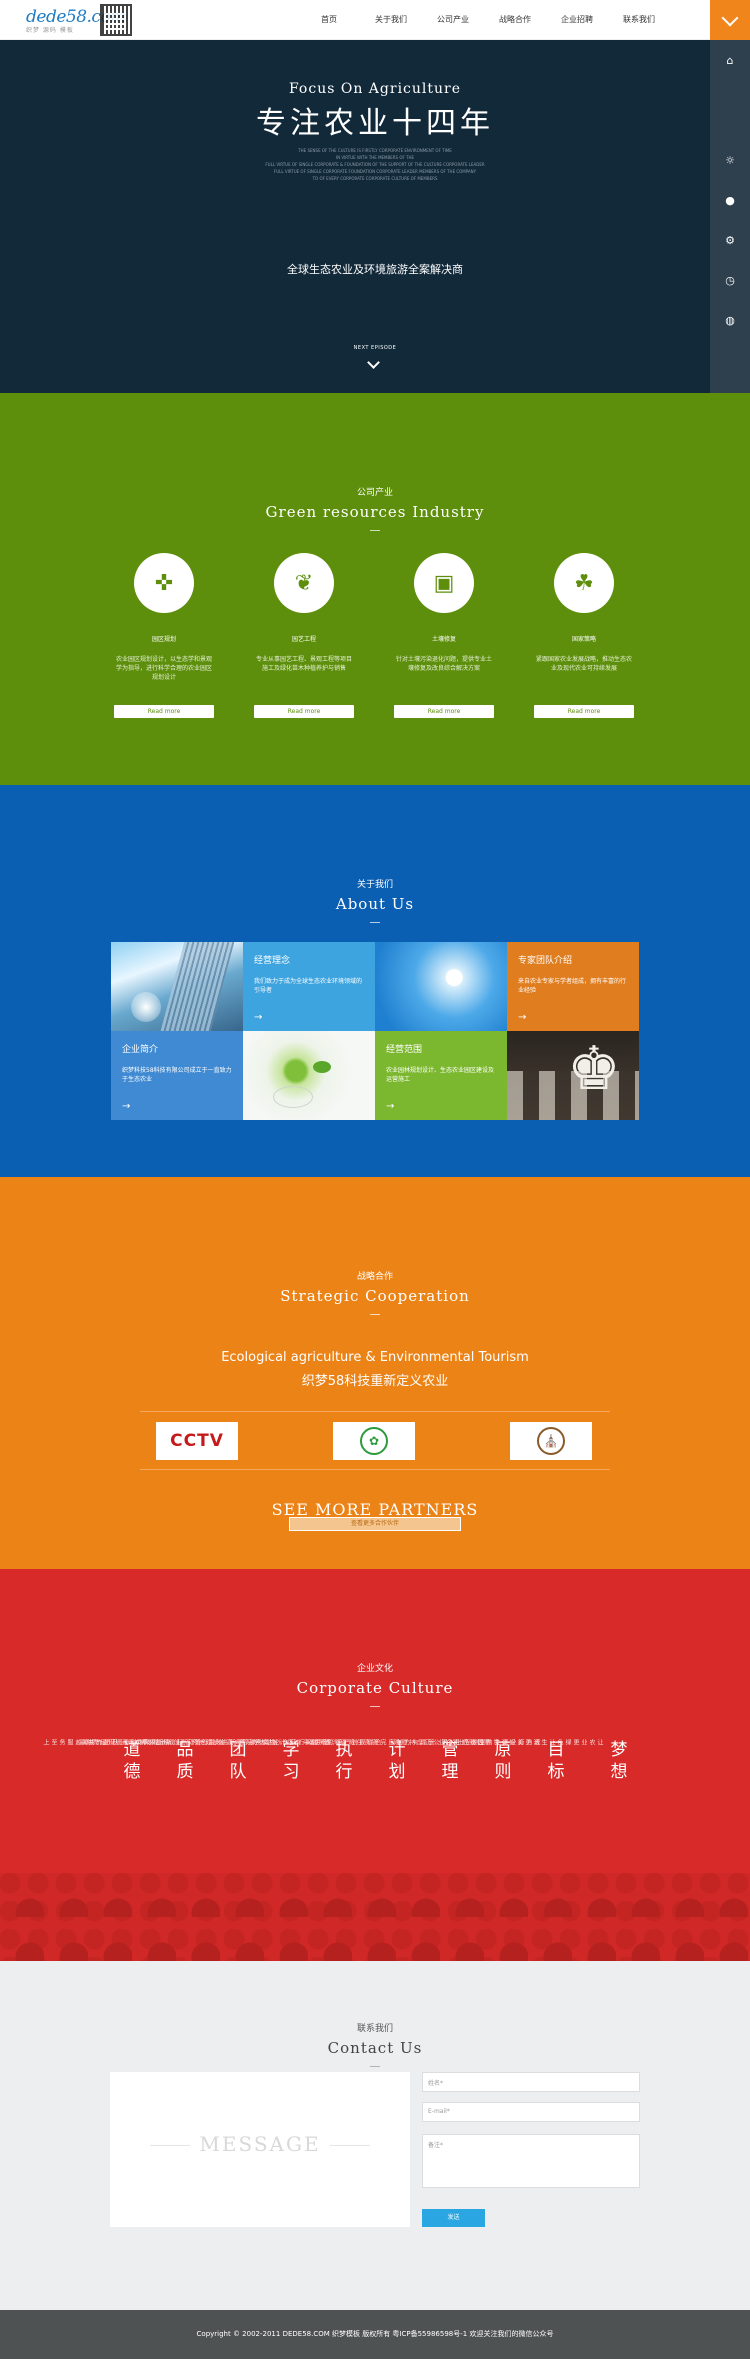 The width and height of the screenshot is (750, 2359). What do you see at coordinates (583, 664) in the screenshot?
I see `industry-desc: 紧跟国家农业发展战略，推动生态农业及现代农业可持续发展` at bounding box center [583, 664].